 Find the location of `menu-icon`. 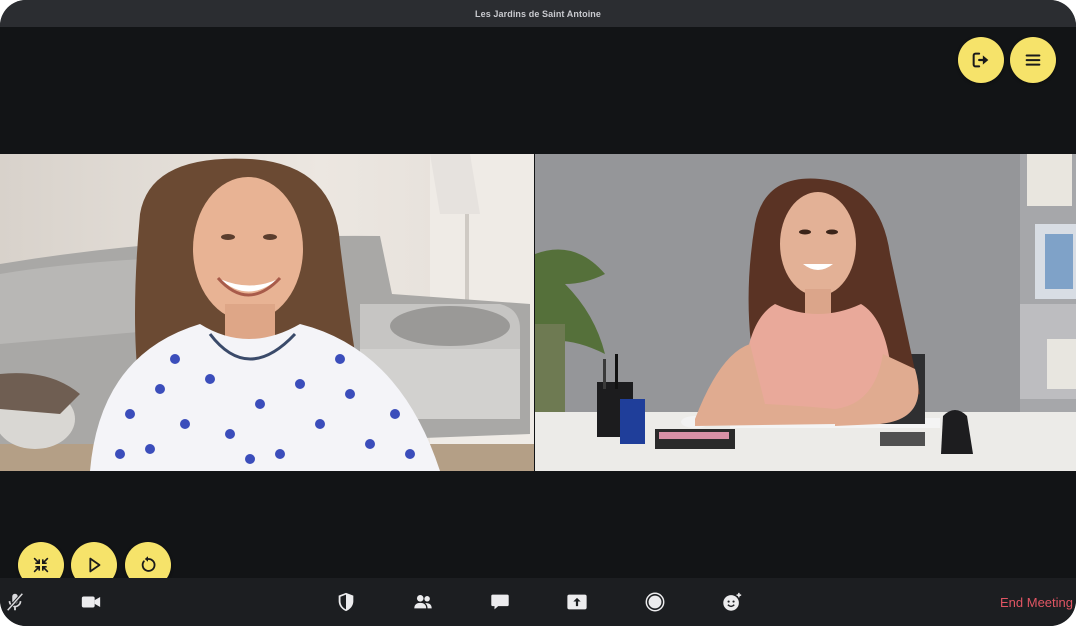

menu-icon is located at coordinates (1033, 60).